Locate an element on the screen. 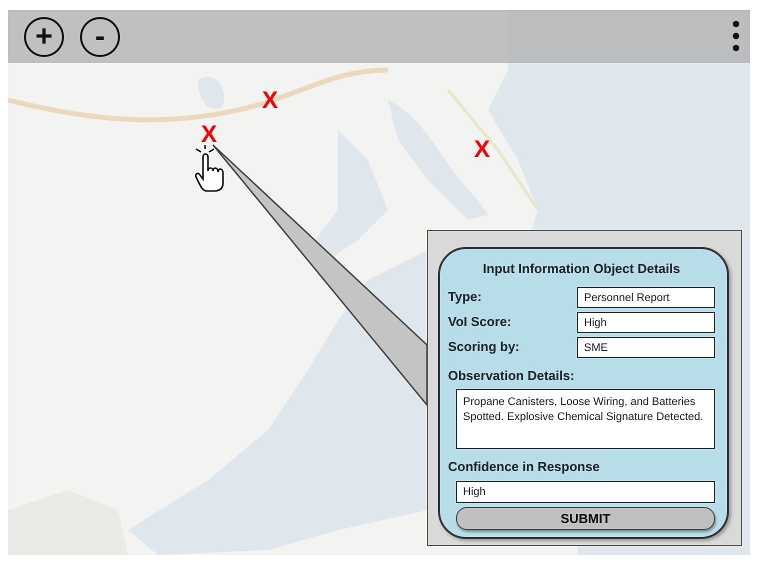 Image resolution: width=758 pixels, height=563 pixels. menu-icon is located at coordinates (736, 36).